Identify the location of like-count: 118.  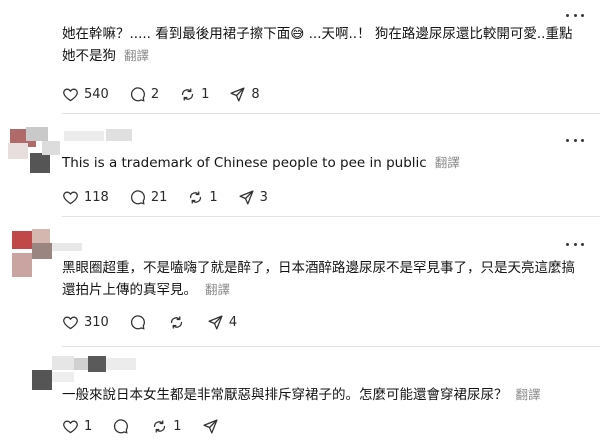
(96, 197).